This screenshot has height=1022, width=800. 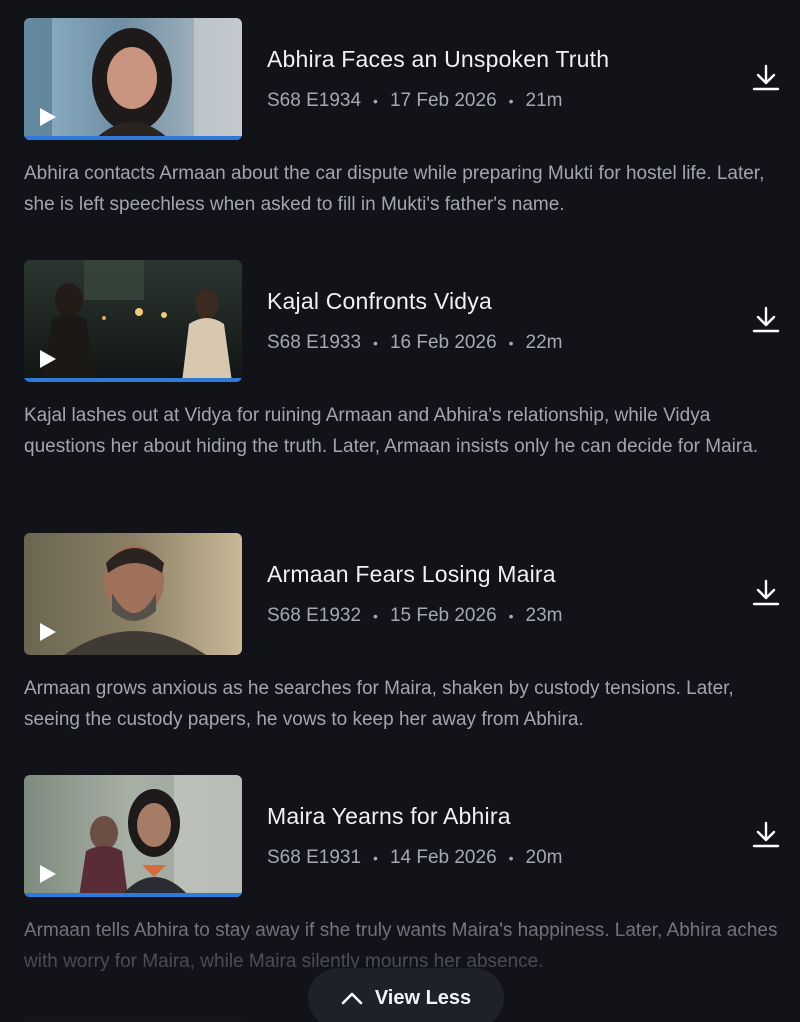 What do you see at coordinates (314, 342) in the screenshot?
I see `episode-code: S68 E1933` at bounding box center [314, 342].